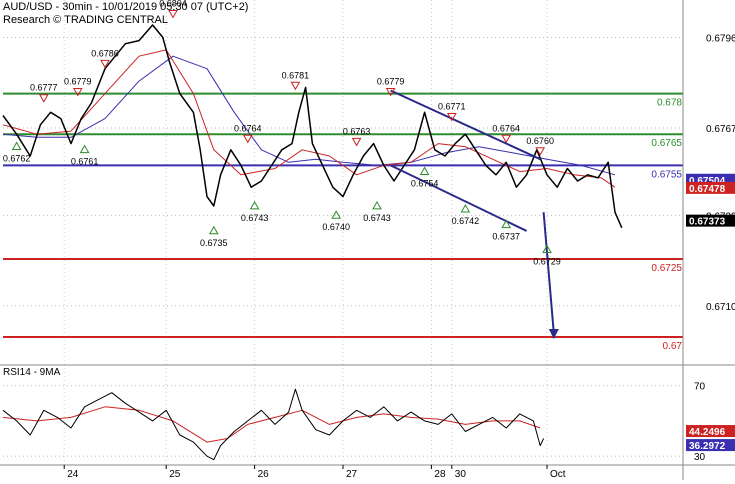  Describe the element at coordinates (461, 474) in the screenshot. I see `x-tick-label: 30` at that location.